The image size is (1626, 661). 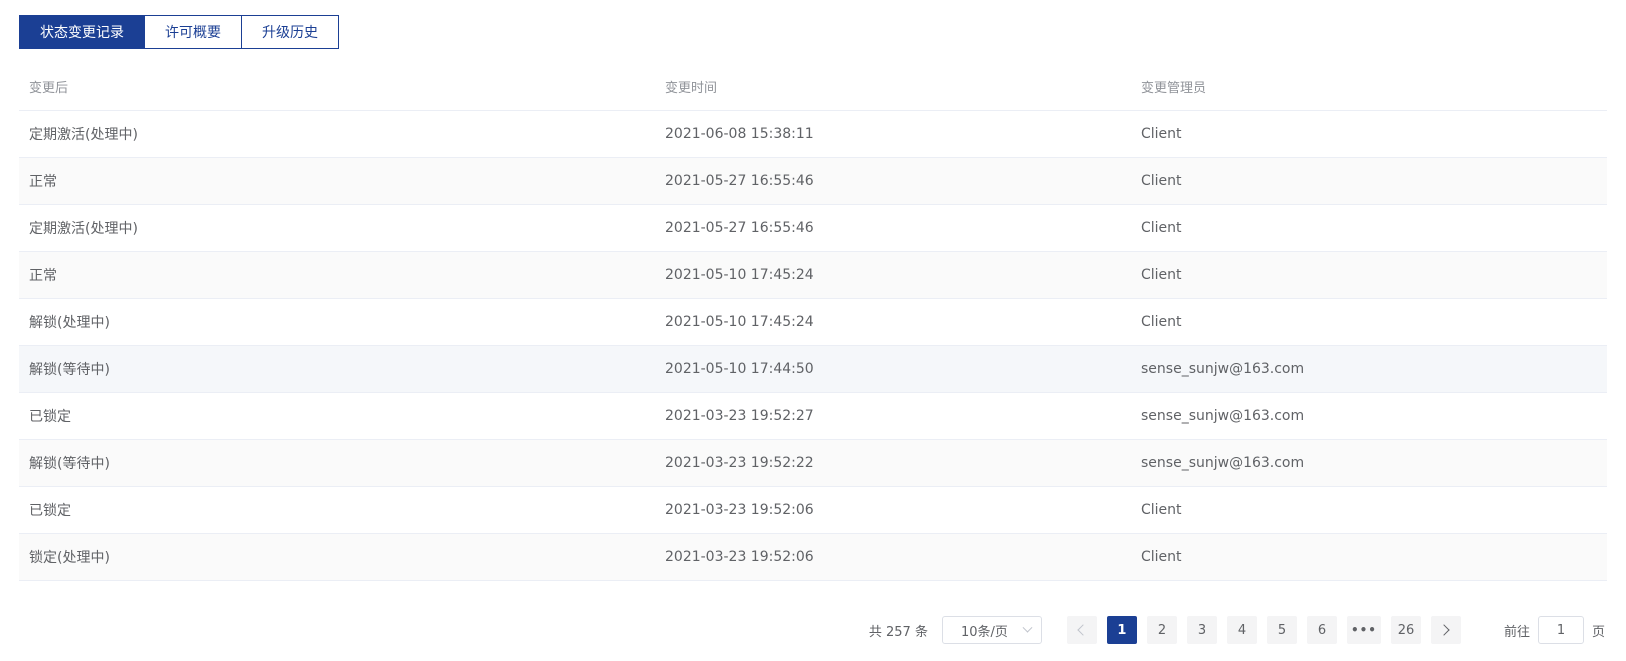 I want to click on page-button-3: 3, so click(x=1201, y=630).